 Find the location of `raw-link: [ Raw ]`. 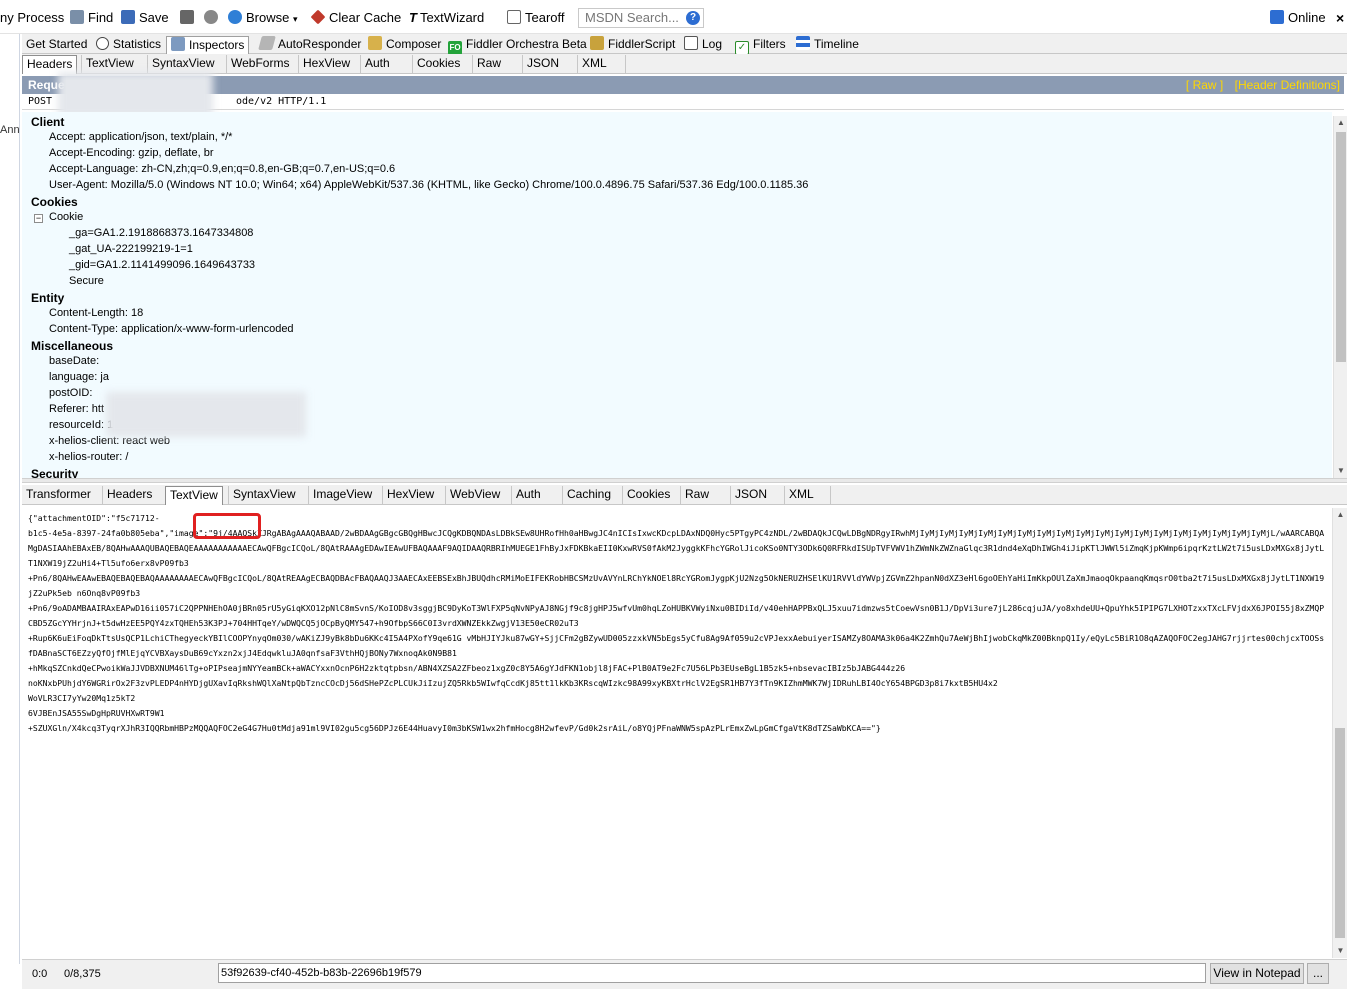

raw-link: [ Raw ] is located at coordinates (1204, 85).